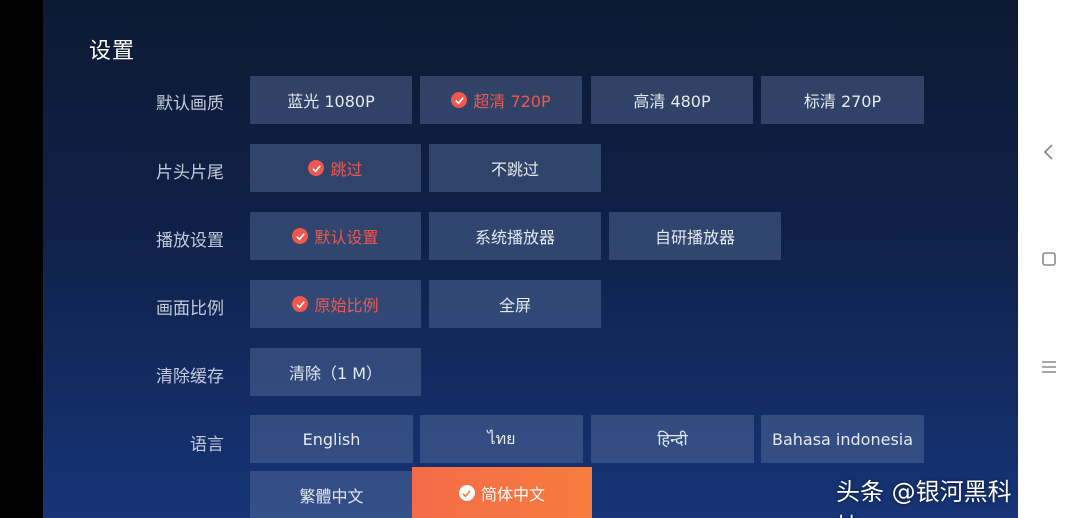 The width and height of the screenshot is (1080, 518). I want to click on option-quality-270p: 标清 270P, so click(842, 100).